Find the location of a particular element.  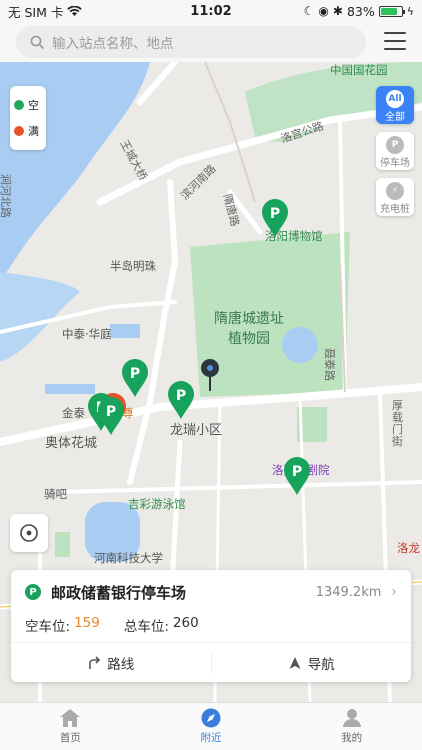

route-button: 路线 is located at coordinates (111, 662).